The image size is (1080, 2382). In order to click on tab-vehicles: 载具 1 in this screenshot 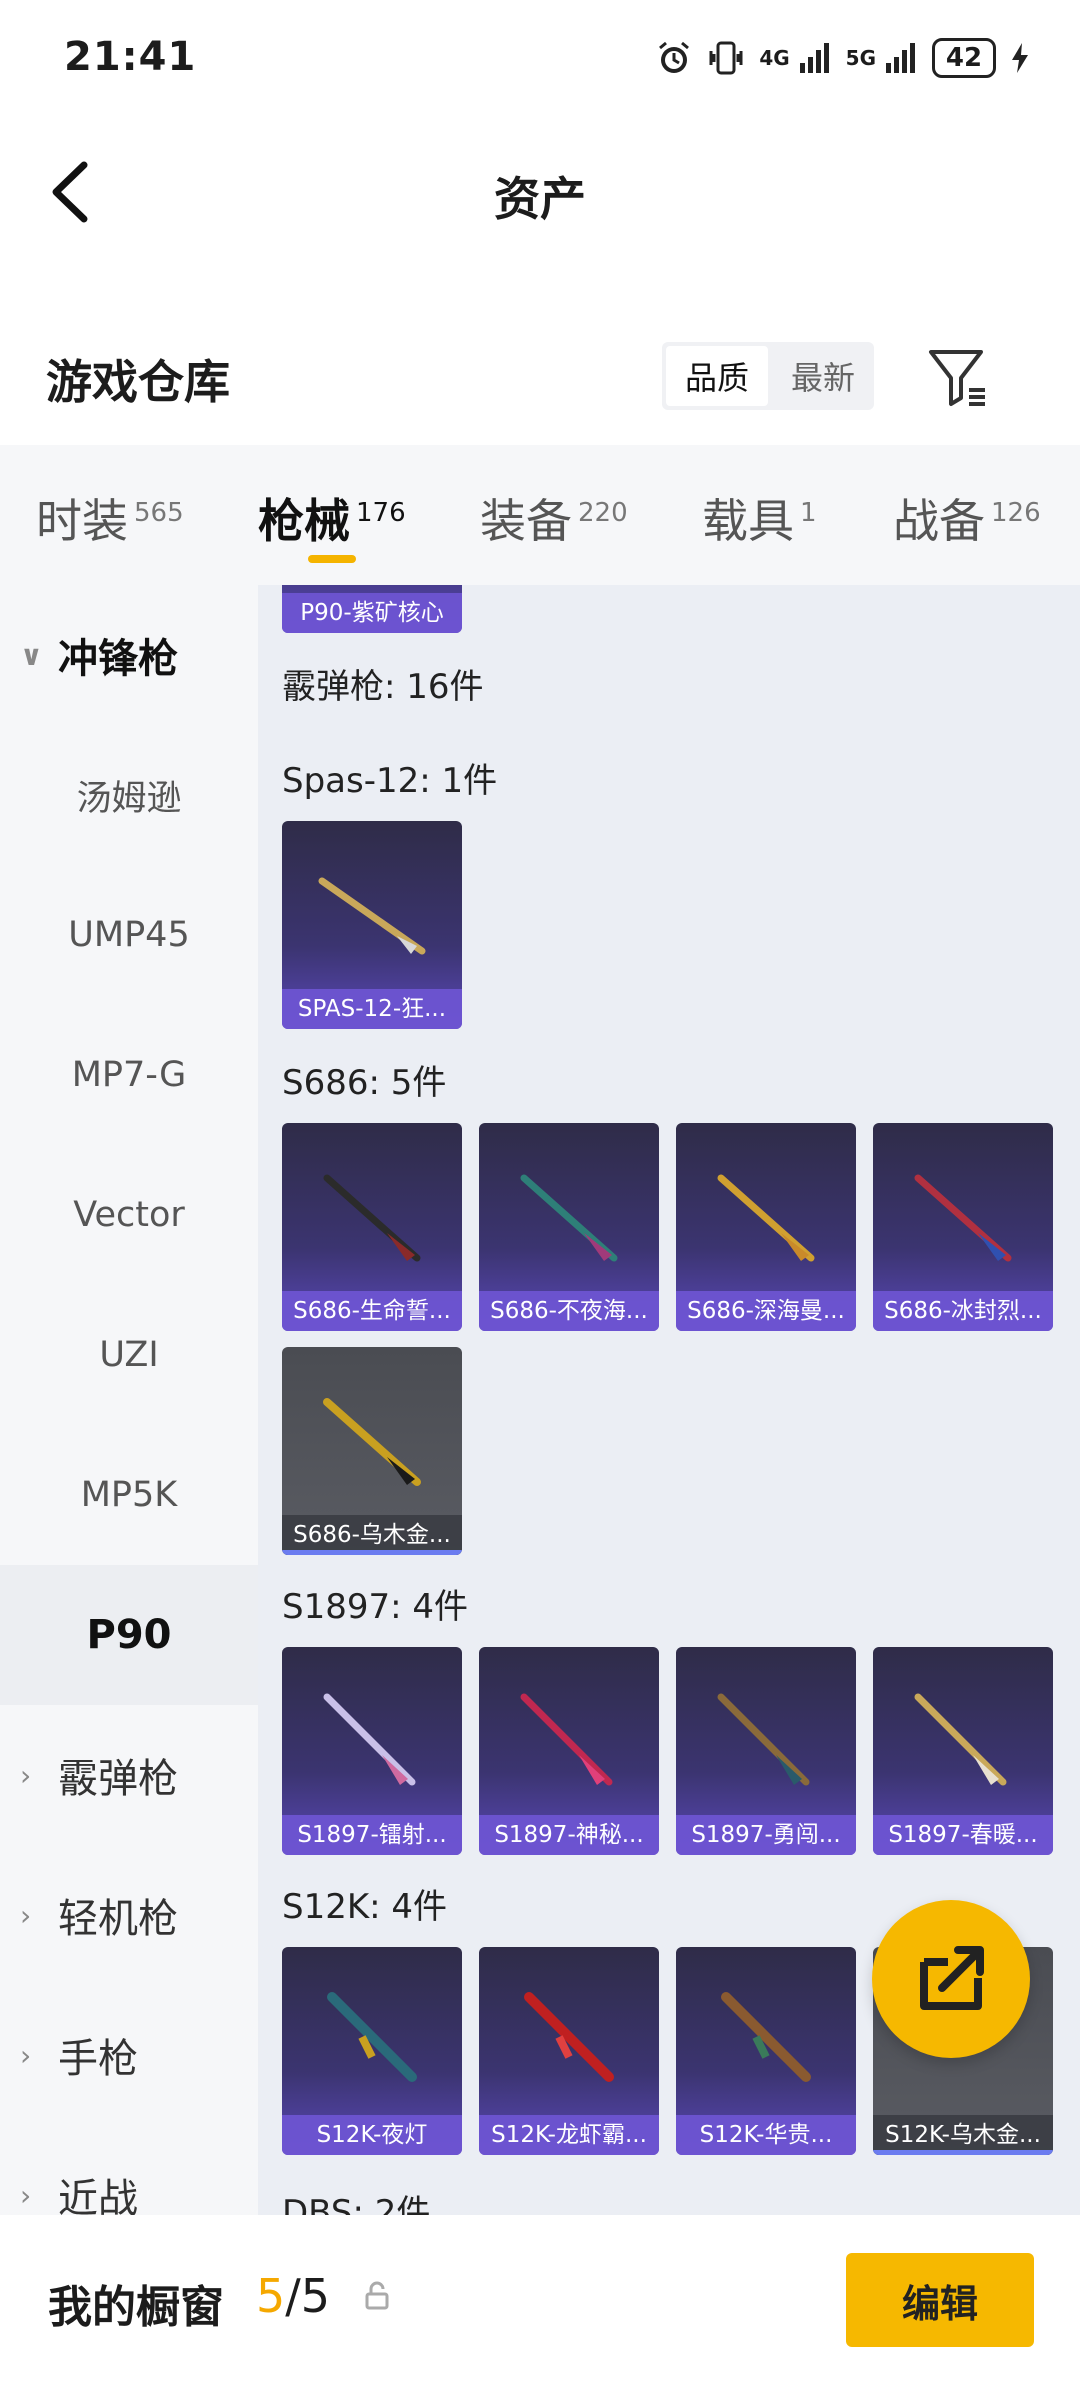, I will do `click(759, 518)`.